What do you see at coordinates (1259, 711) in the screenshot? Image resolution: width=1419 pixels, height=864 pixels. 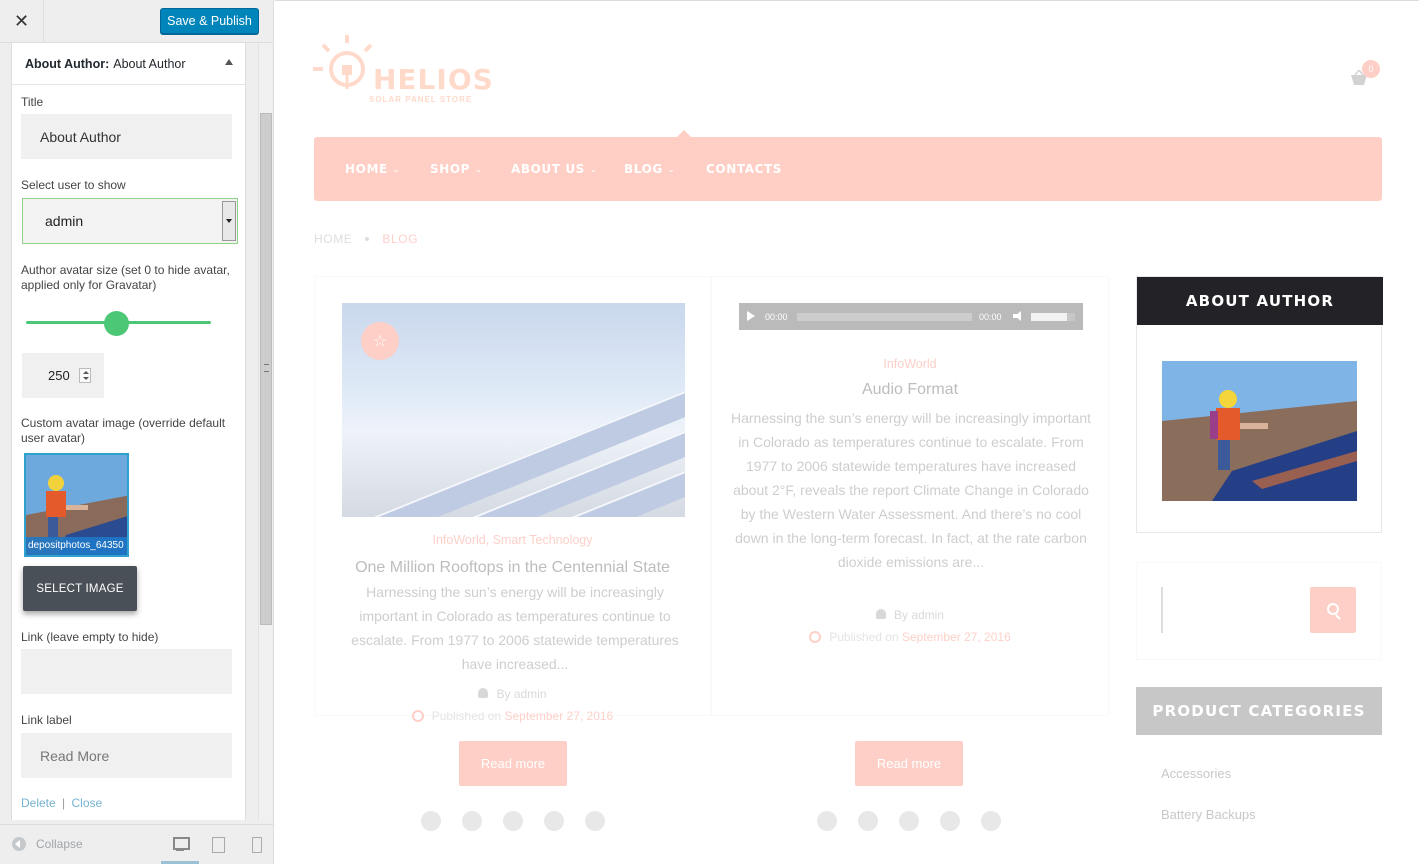 I see `product-categories-title: PRODUCT CATEGORIES` at bounding box center [1259, 711].